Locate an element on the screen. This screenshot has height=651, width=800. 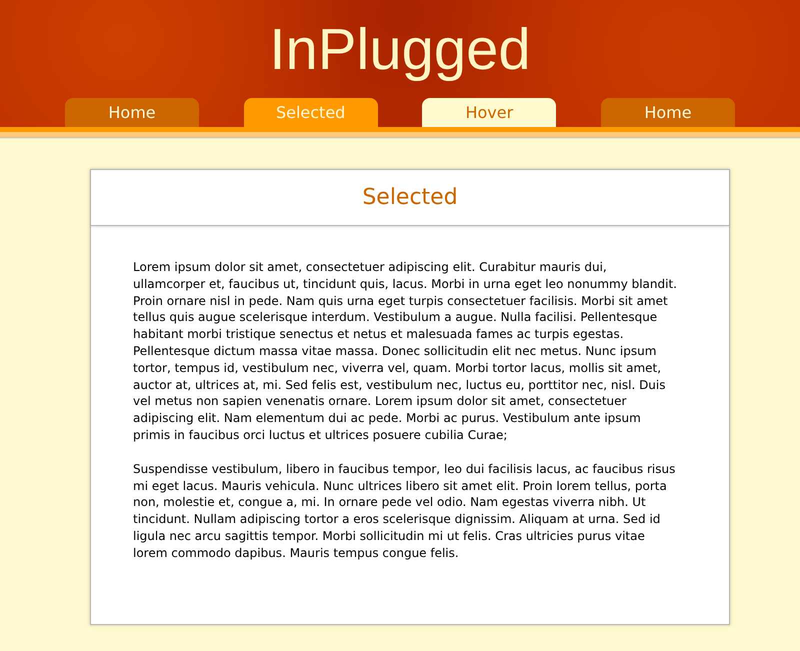
body-paragraph: Suspendisse vestibulum, libero in faucibus tempor, leo dui facilisis lacus, ac faucibus risus mi eget lacus. Mauris vehicula. Nunc ultrices libero sit amet elit. Proin lorem tellus, porta non, molestie et, congue a, mi. In ornare pede vel odio. Nam egestas viverra nibh. Ut tincidunt. Nullam adipiscing tortor a eros scelerisque dignissim. Aliquam at urna. Sed id ligula nec arcu sagittis tempor. Morbi sollicitudin mi ut felis. Cras ultricies purus vitae lorem commodo dapibus. Mauris tempus congue felis. is located at coordinates (404, 511).